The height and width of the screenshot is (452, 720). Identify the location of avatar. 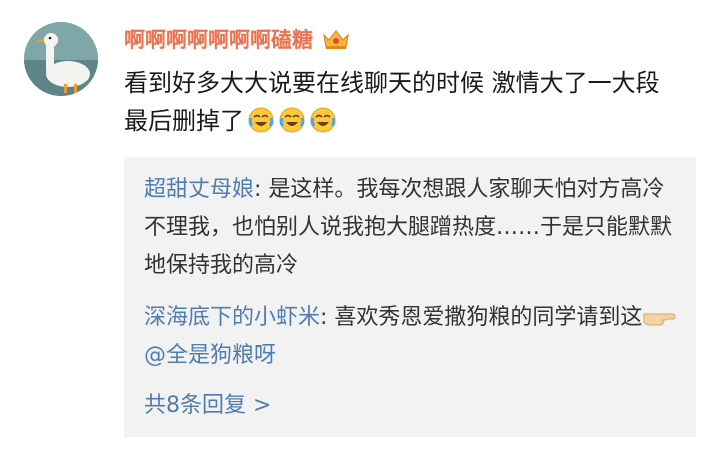
(61, 59).